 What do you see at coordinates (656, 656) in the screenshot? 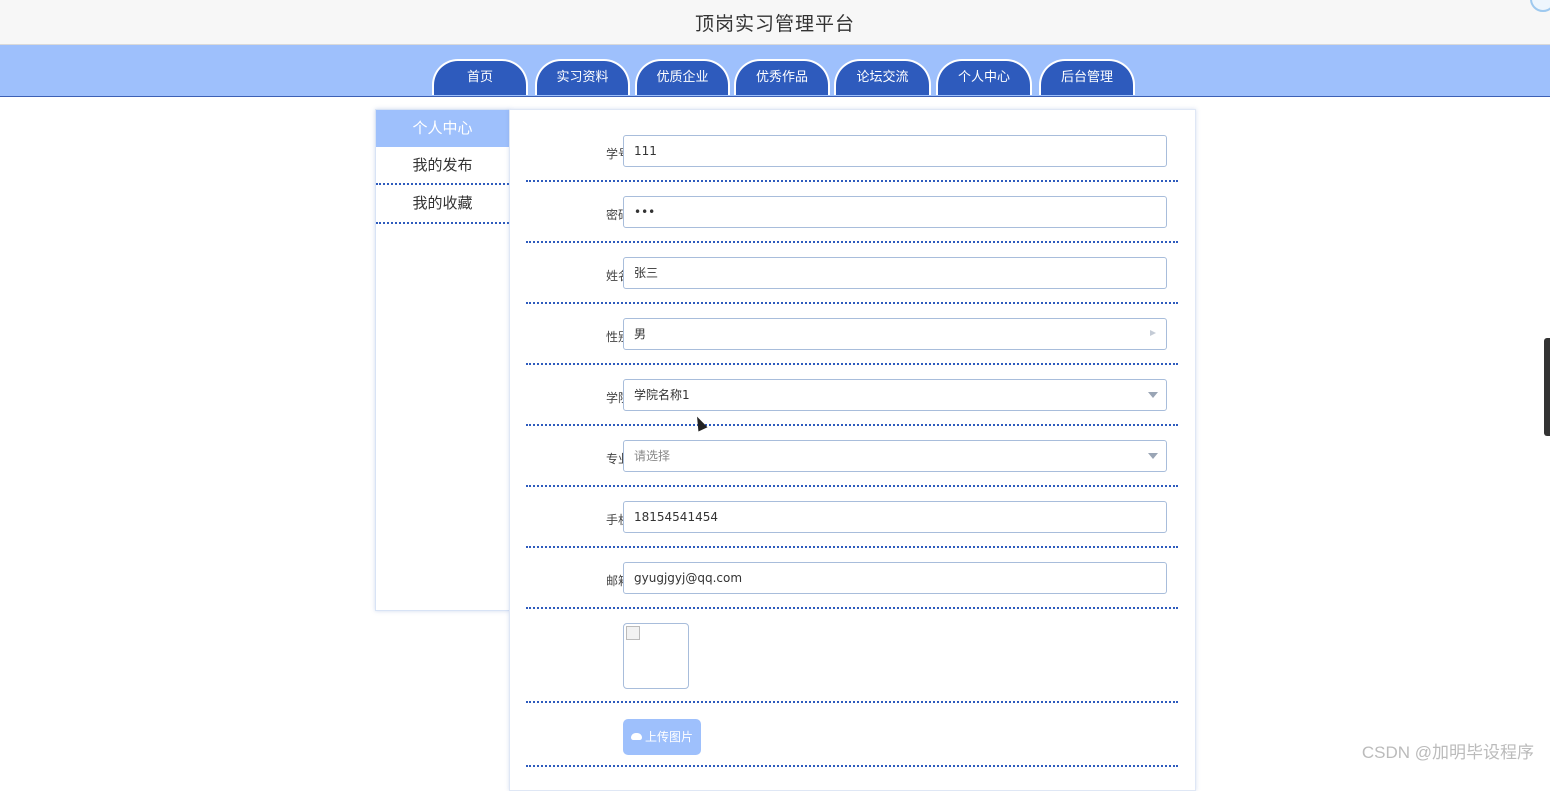
I see `avatar-preview` at bounding box center [656, 656].